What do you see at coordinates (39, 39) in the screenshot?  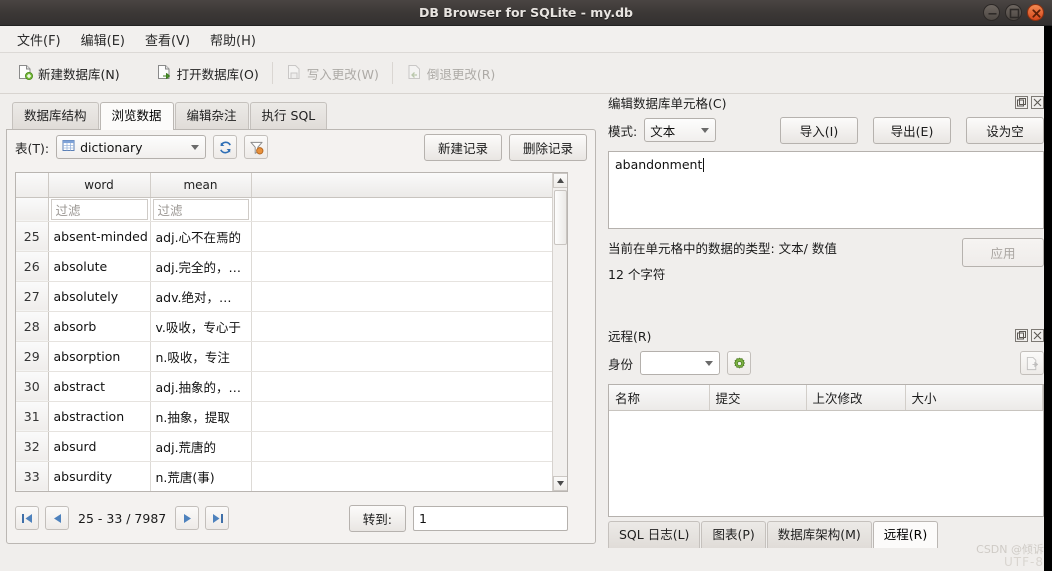 I see `menu-file: 文件(F)` at bounding box center [39, 39].